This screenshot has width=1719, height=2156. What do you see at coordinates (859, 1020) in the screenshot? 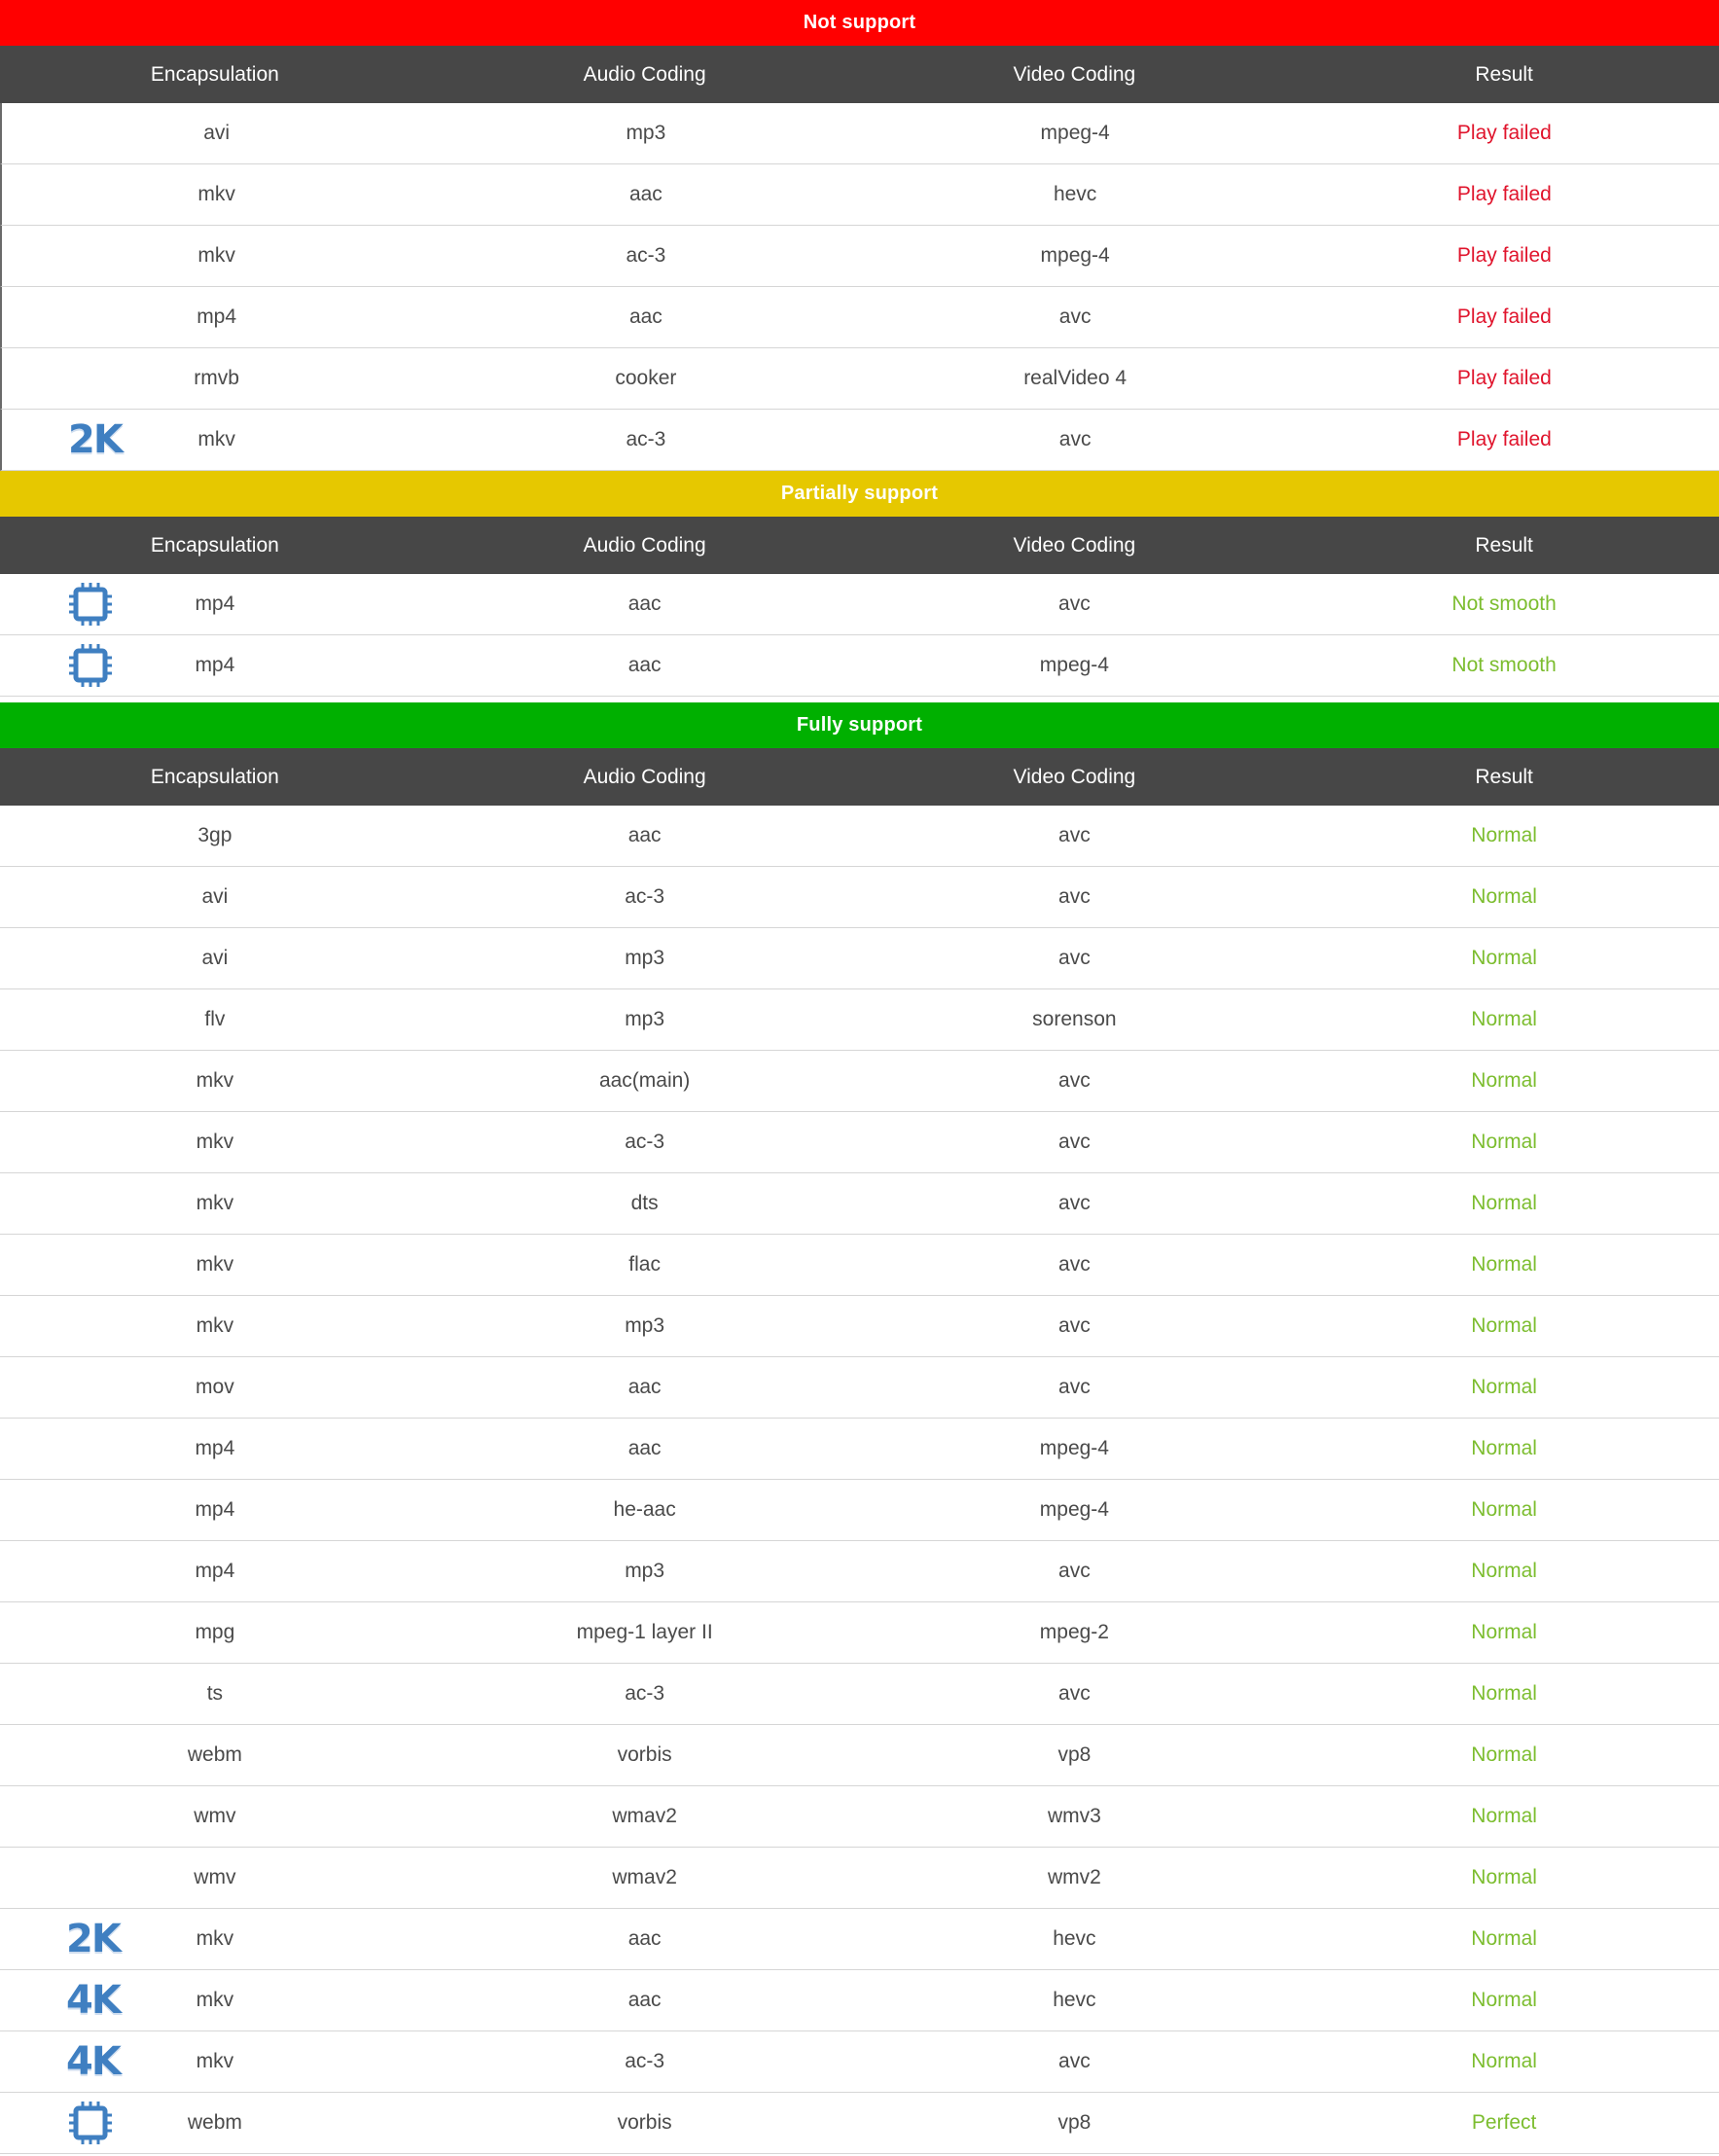
I see `table-row: flv mp3 sorenson Normal` at bounding box center [859, 1020].